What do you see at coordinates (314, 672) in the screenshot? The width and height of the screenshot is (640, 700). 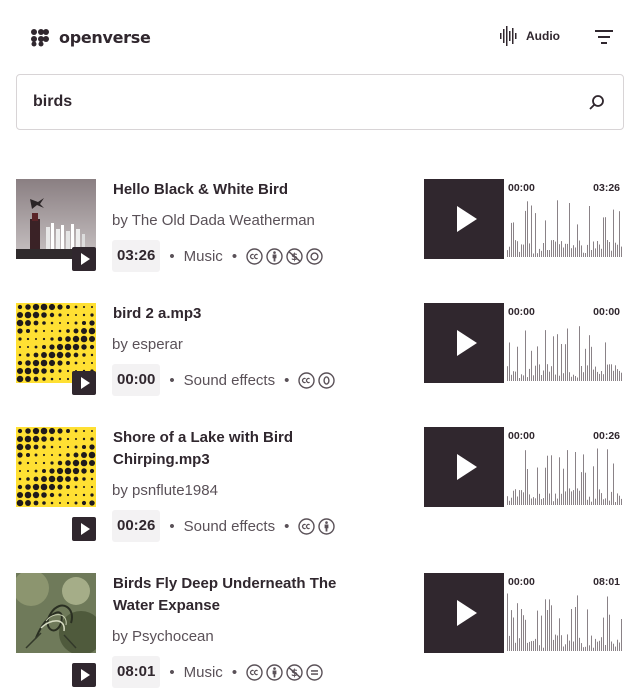 I see `nd-icon` at bounding box center [314, 672].